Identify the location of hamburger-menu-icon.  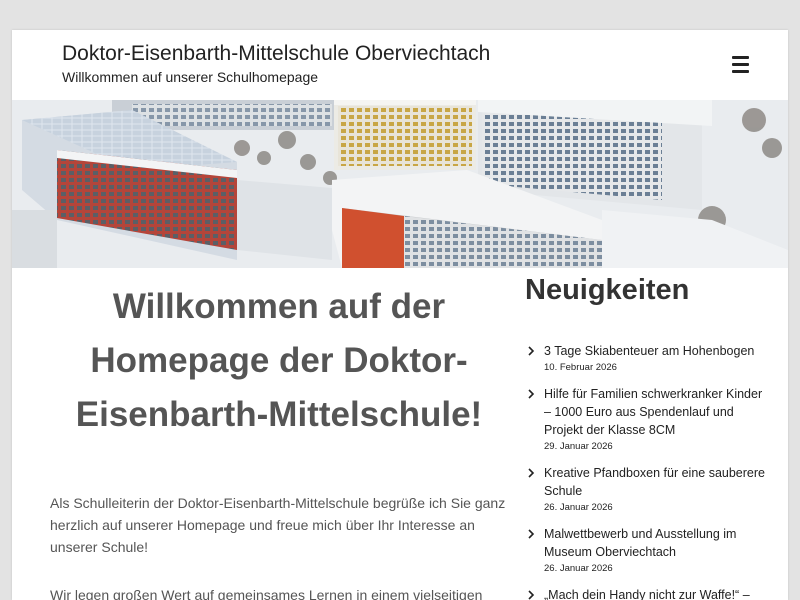
(741, 65).